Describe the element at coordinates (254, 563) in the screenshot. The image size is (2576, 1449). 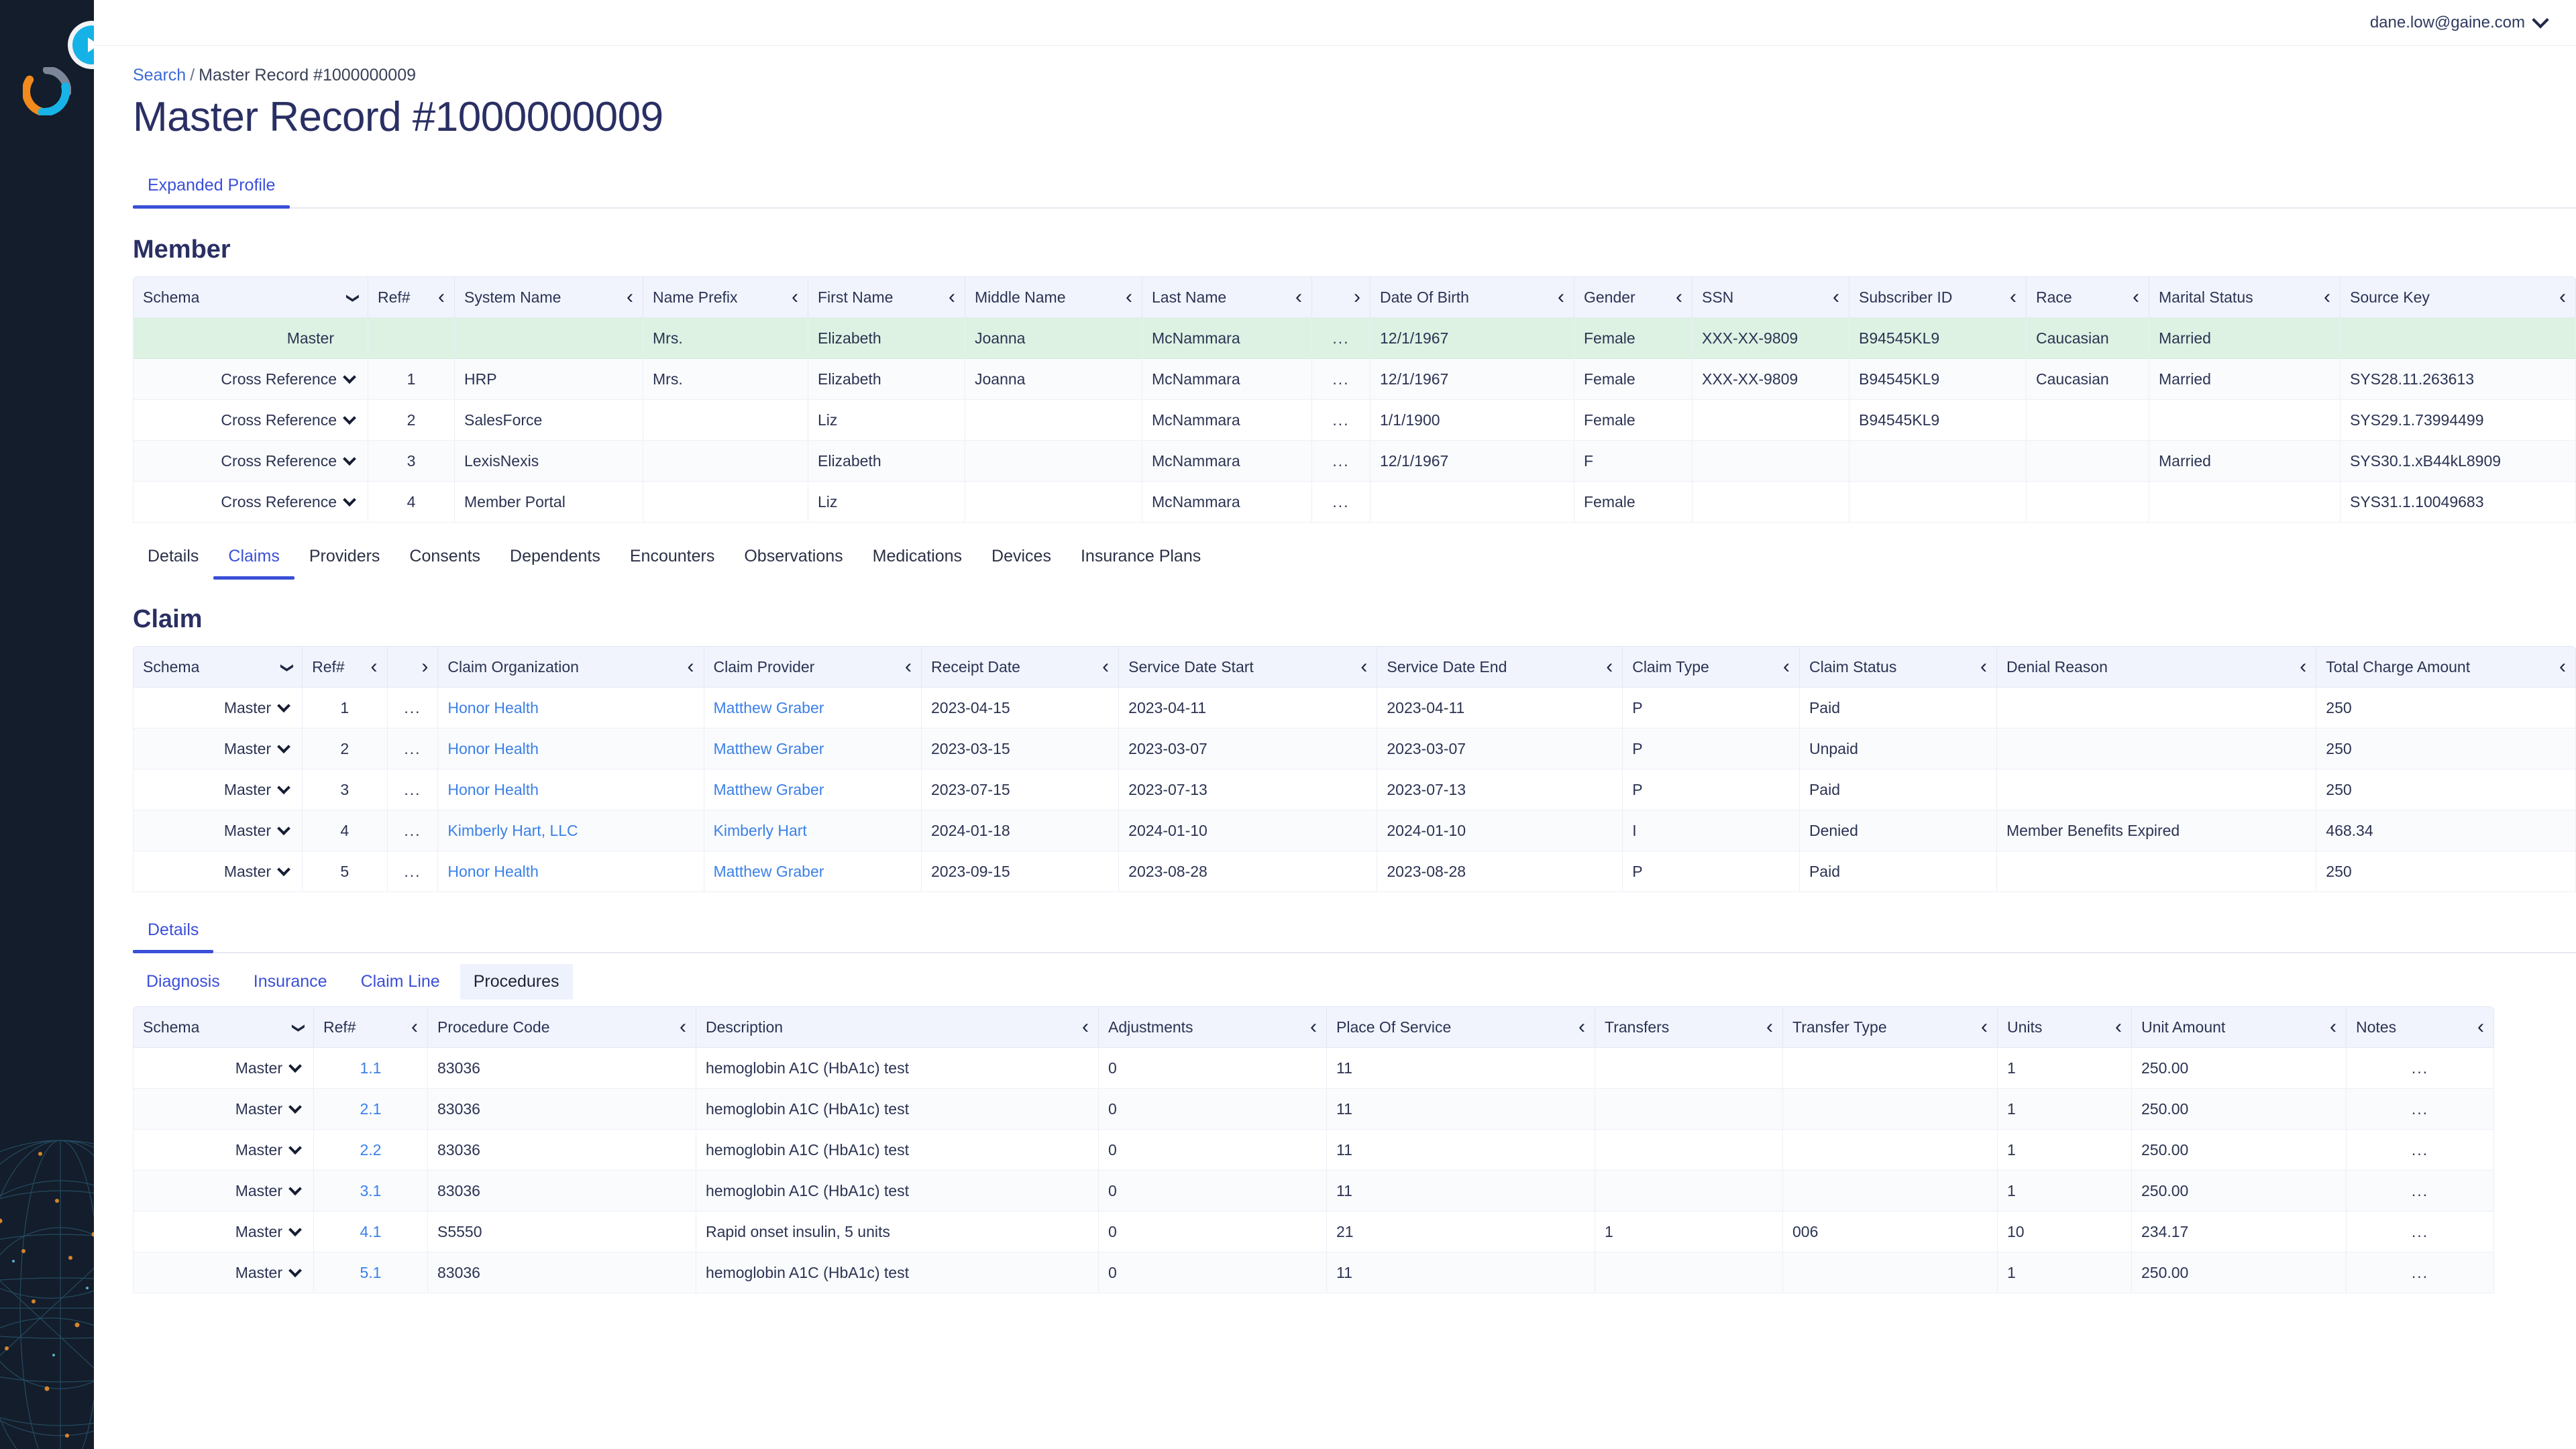
I see `tab-claims: Claims` at that location.